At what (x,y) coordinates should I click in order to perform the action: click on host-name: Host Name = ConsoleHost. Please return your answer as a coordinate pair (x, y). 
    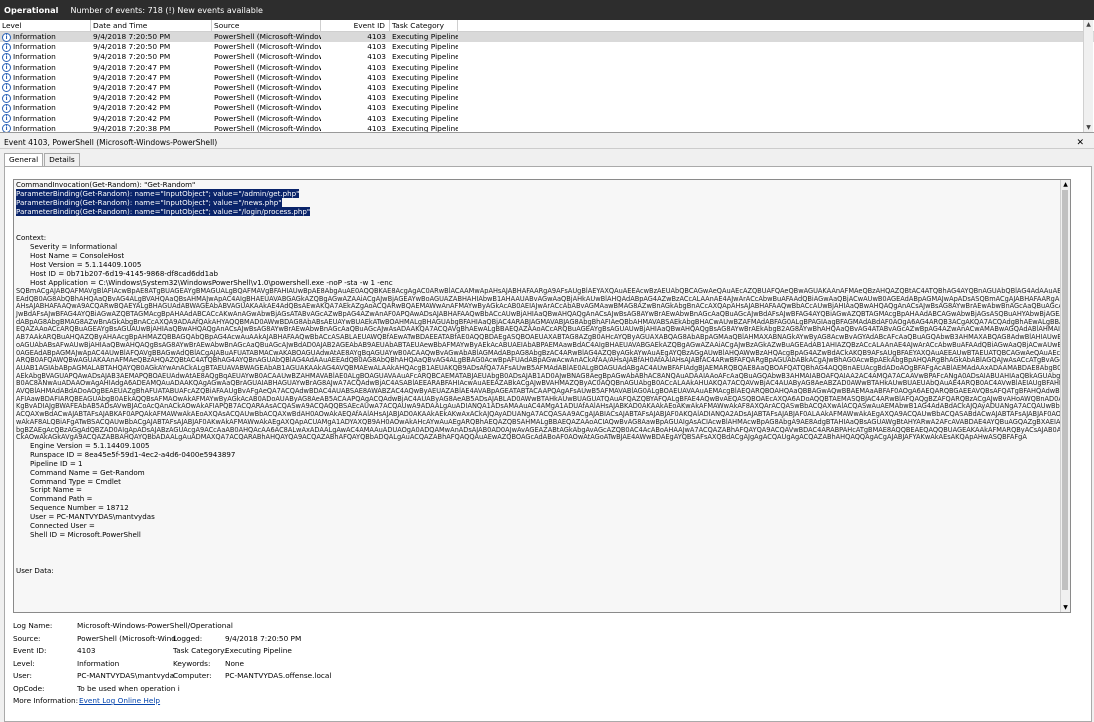
    Looking at the image, I should click on (77, 256).